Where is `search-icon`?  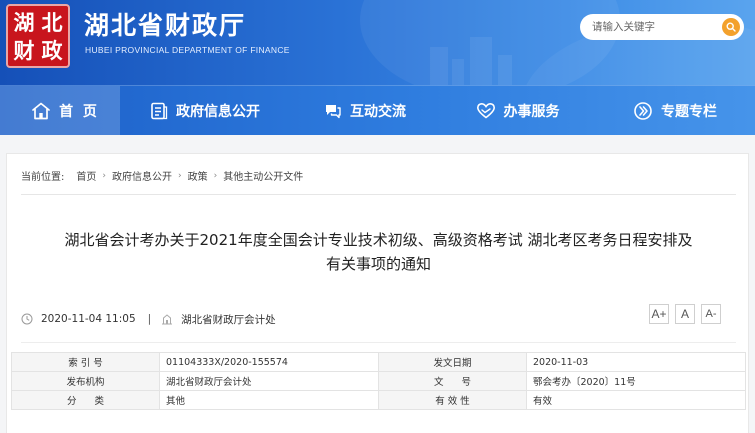
search-icon is located at coordinates (731, 27).